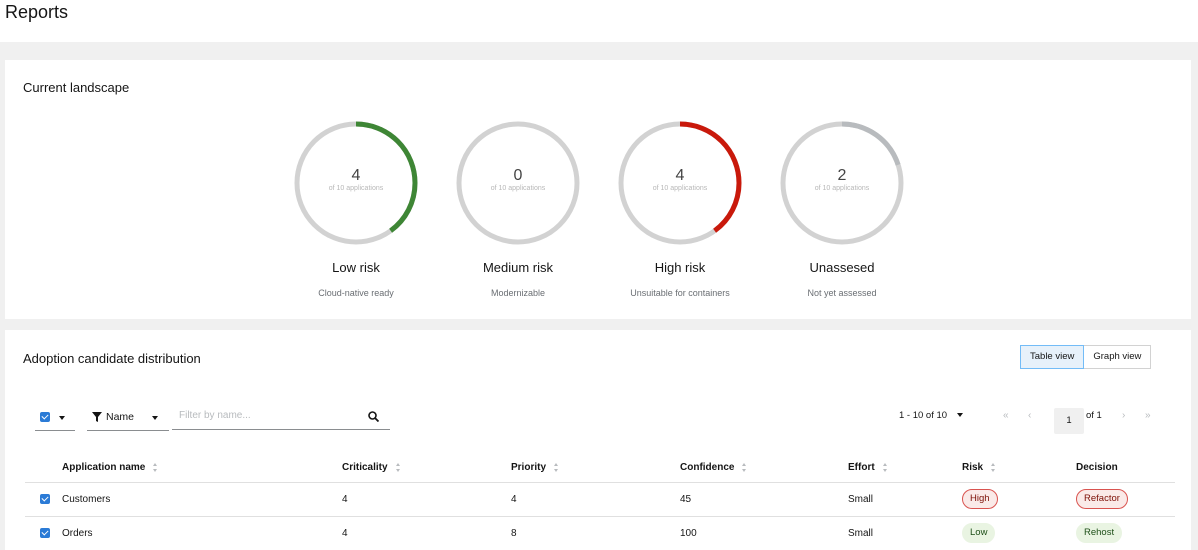 This screenshot has height=550, width=1198. I want to click on filter-icon, so click(97, 417).